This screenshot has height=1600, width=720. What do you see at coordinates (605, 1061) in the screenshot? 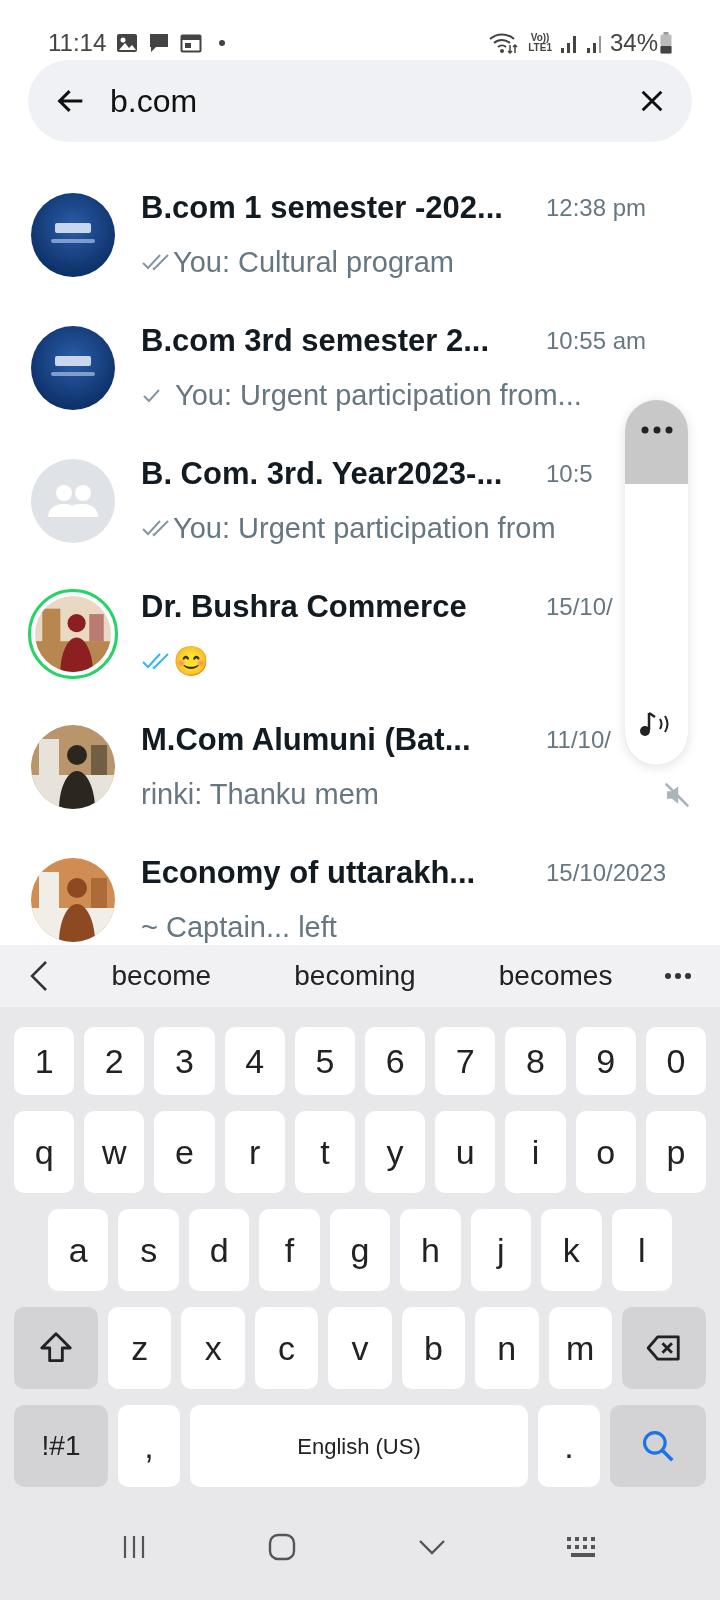
I see `key: 9` at bounding box center [605, 1061].